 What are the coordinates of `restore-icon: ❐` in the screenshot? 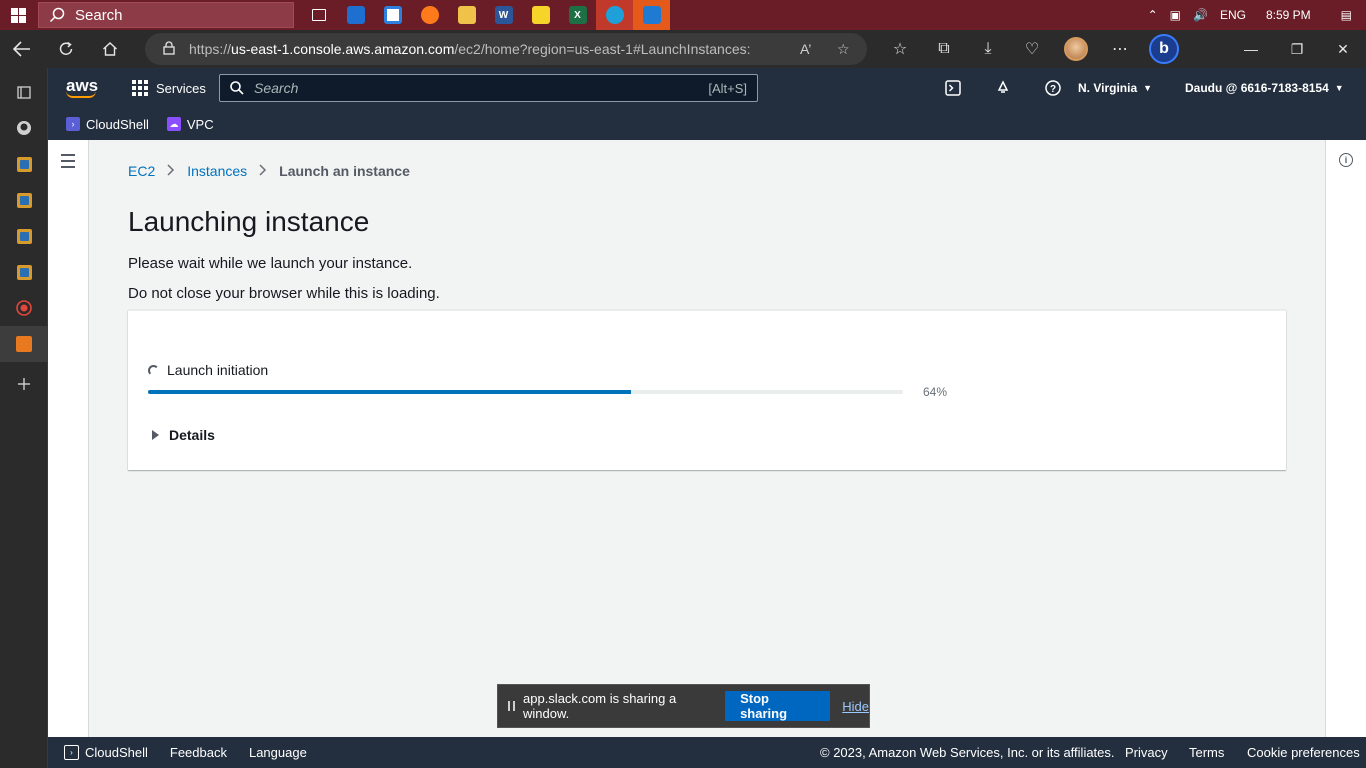 It's located at (1297, 49).